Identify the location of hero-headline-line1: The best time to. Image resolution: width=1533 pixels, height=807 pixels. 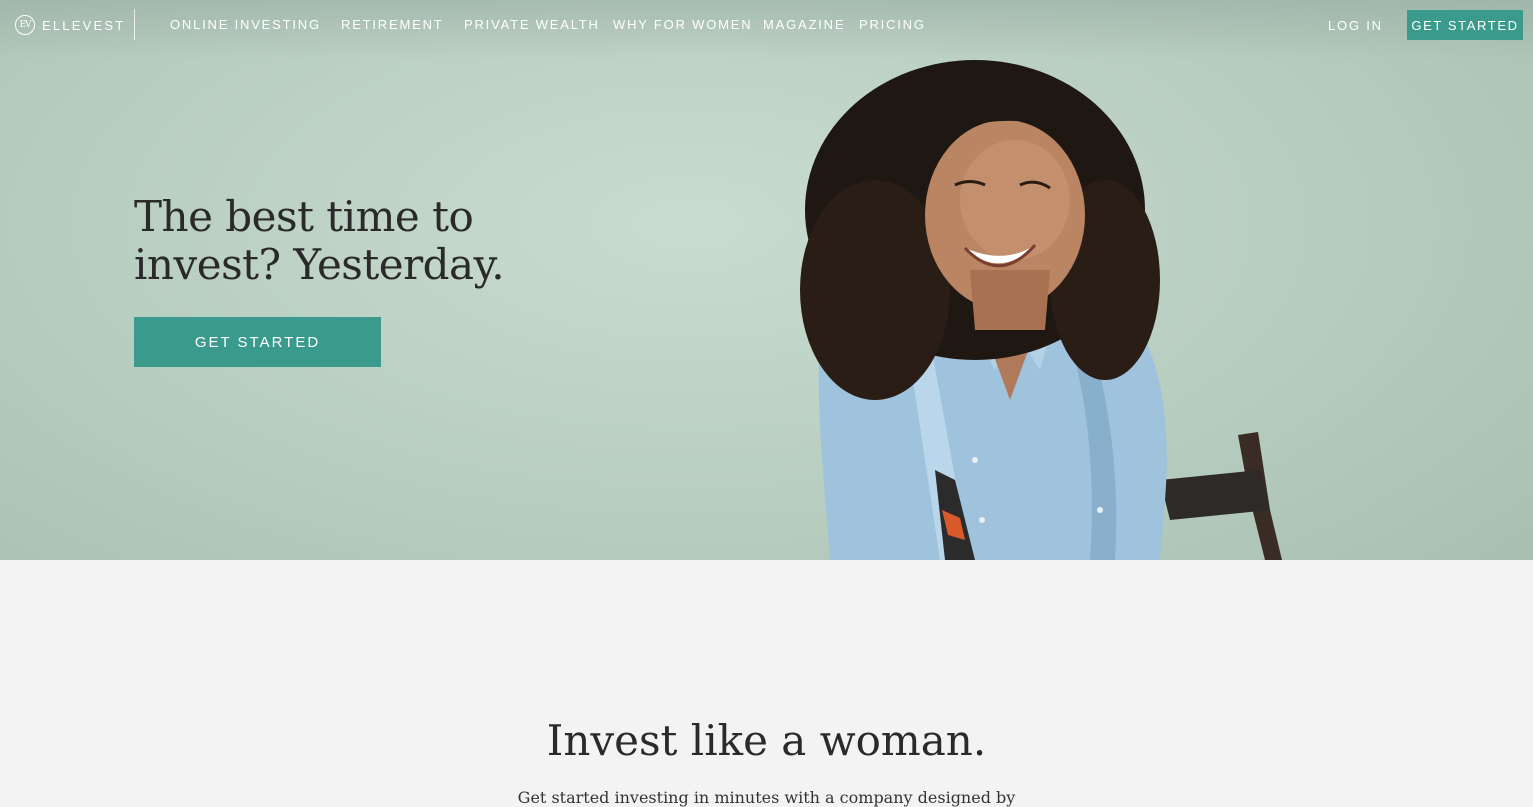
(304, 216).